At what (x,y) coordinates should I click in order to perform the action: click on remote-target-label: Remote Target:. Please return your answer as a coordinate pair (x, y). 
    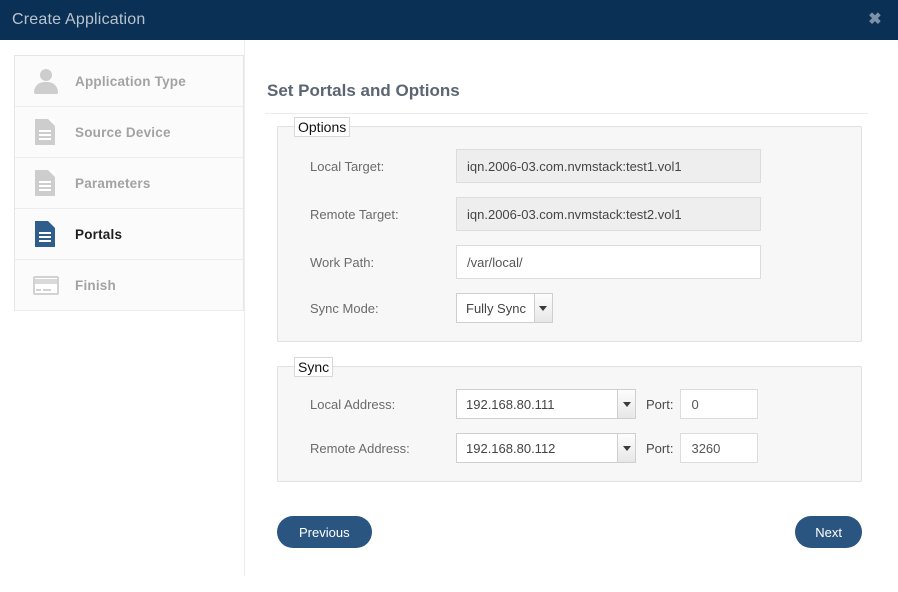
    Looking at the image, I should click on (354, 214).